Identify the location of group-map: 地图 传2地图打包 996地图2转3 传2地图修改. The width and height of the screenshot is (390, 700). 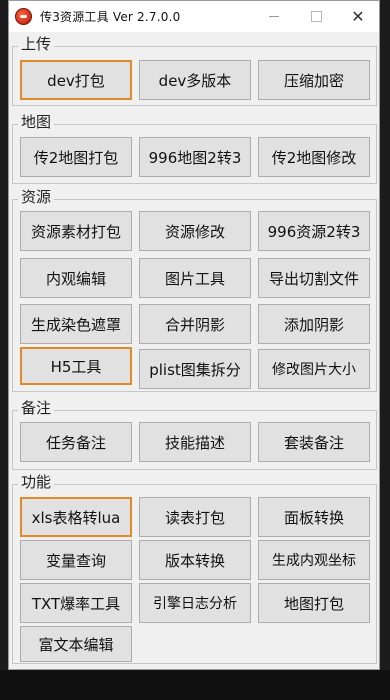
(194, 148).